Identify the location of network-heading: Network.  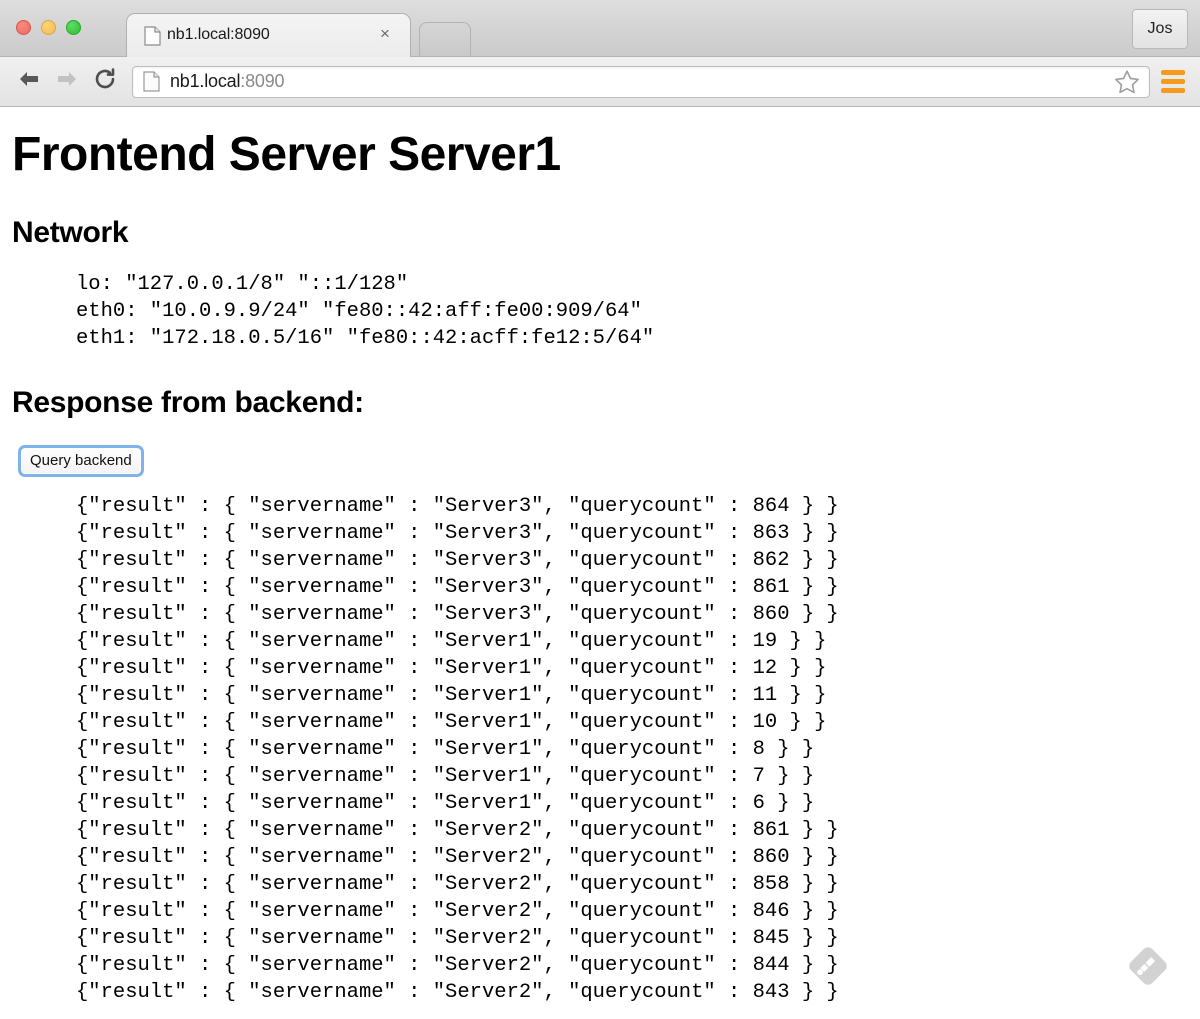
(70, 232).